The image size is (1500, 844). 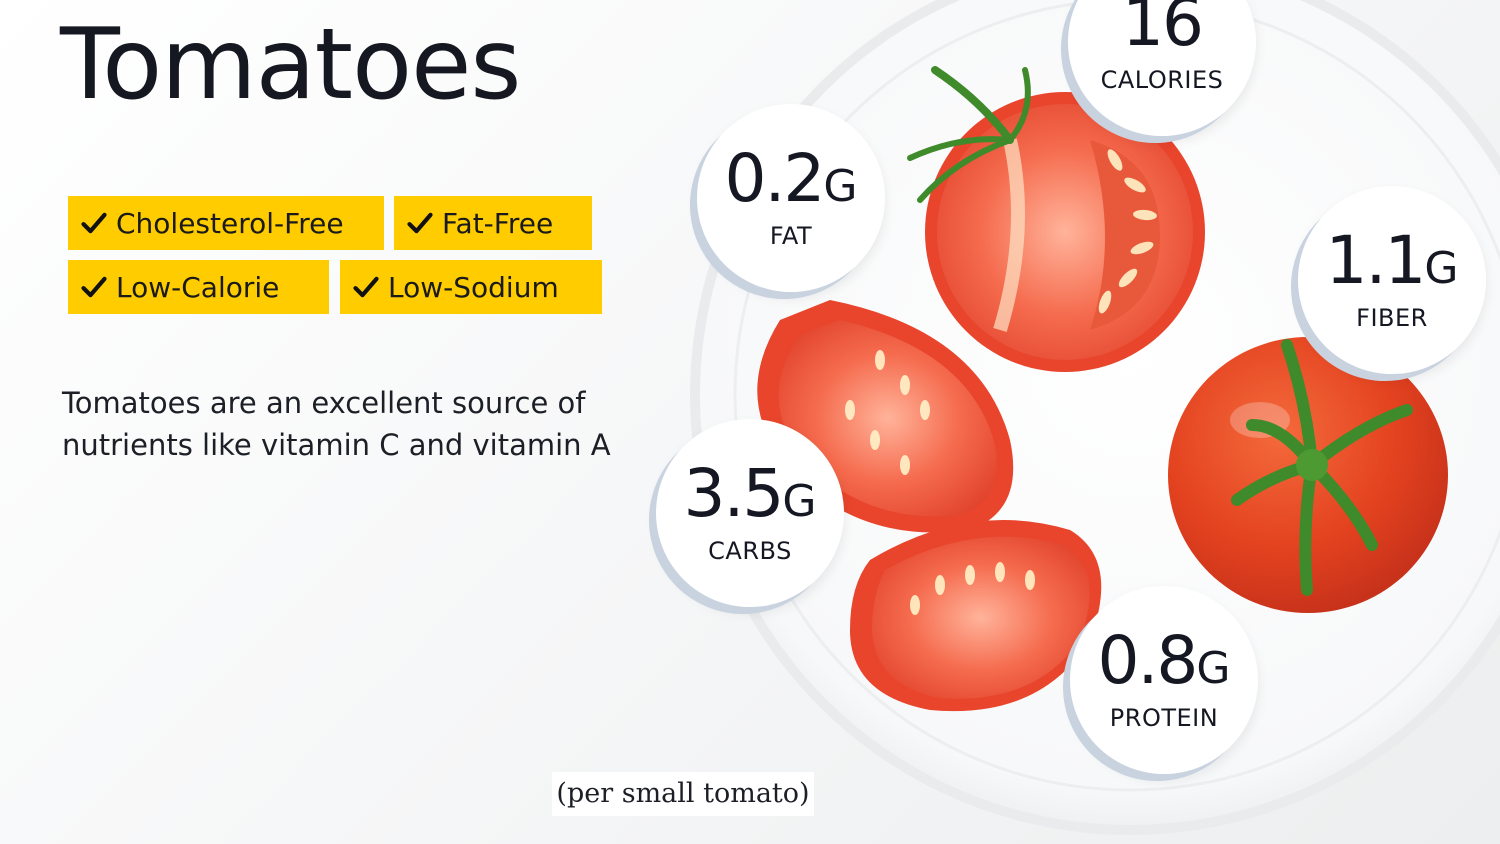 What do you see at coordinates (1392, 318) in the screenshot?
I see `fiber-label: FIBER` at bounding box center [1392, 318].